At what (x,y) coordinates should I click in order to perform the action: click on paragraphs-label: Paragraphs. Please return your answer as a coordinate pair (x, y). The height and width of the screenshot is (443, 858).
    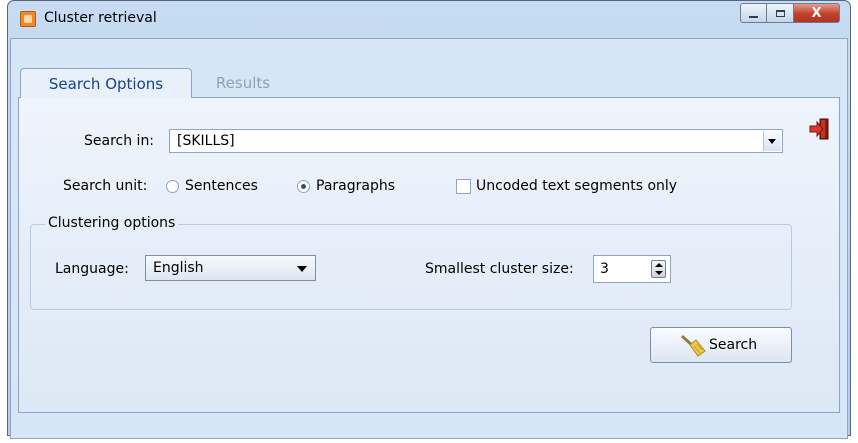
    Looking at the image, I should click on (355, 186).